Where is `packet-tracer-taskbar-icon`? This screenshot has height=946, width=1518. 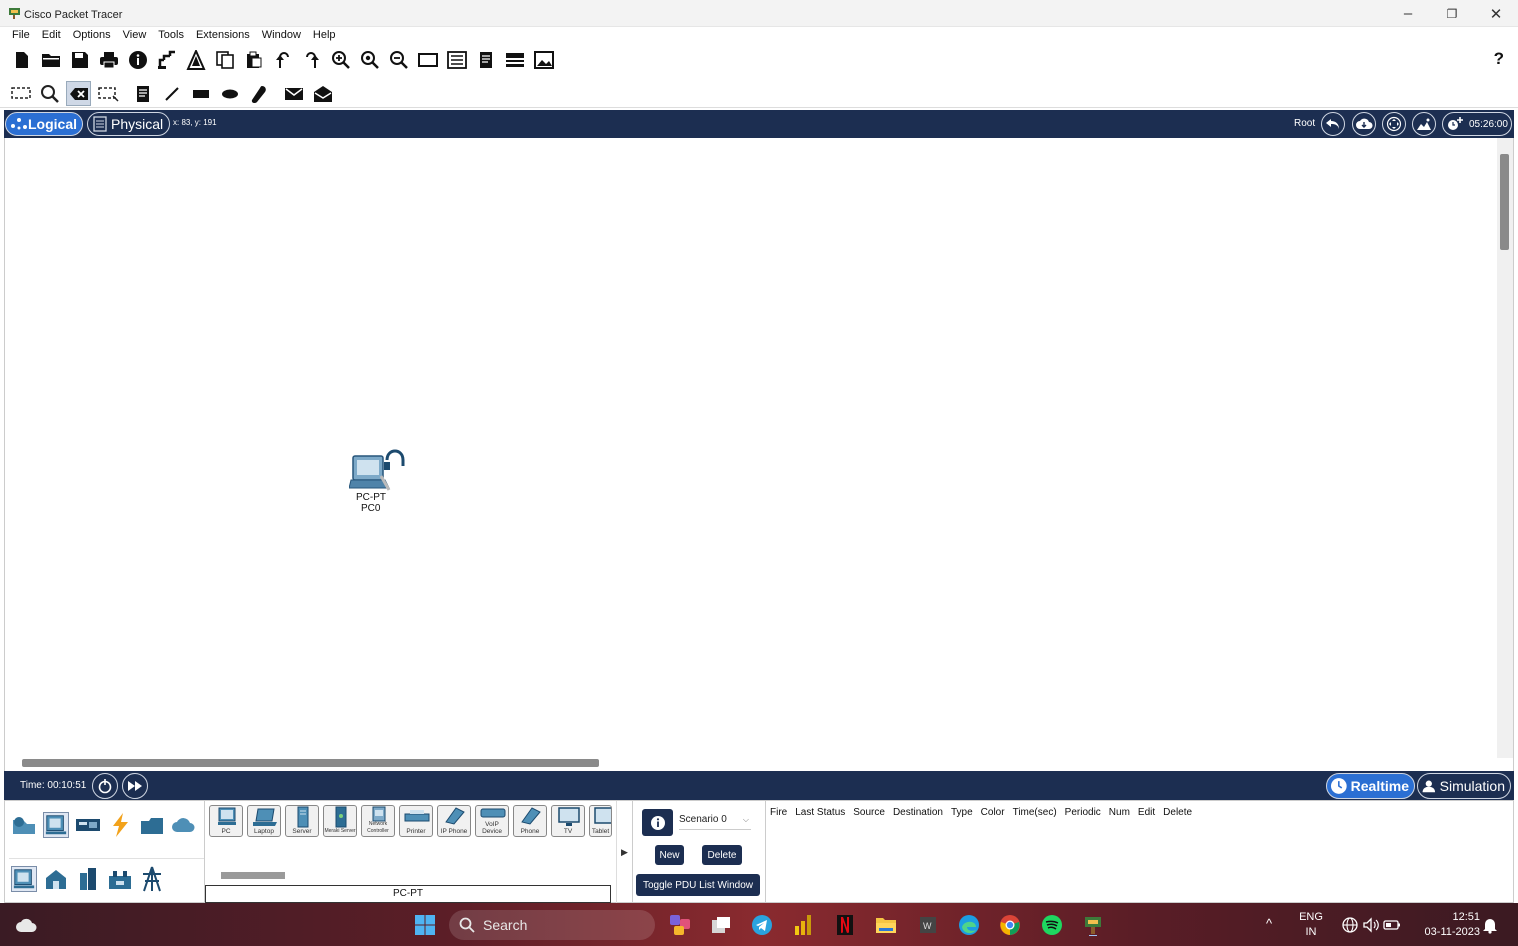
packet-tracer-taskbar-icon is located at coordinates (1093, 925).